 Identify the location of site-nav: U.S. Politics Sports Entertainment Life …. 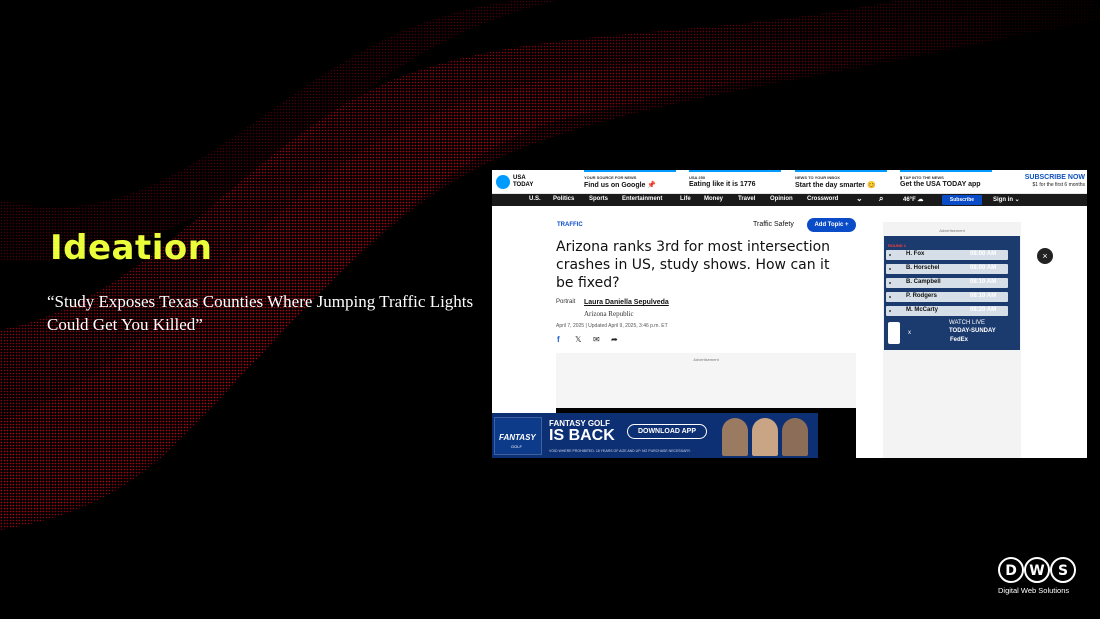
(789, 200).